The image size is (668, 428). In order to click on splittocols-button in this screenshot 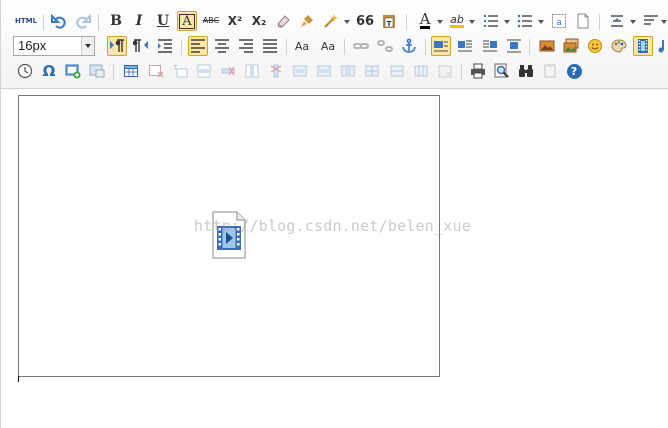, I will do `click(421, 71)`.